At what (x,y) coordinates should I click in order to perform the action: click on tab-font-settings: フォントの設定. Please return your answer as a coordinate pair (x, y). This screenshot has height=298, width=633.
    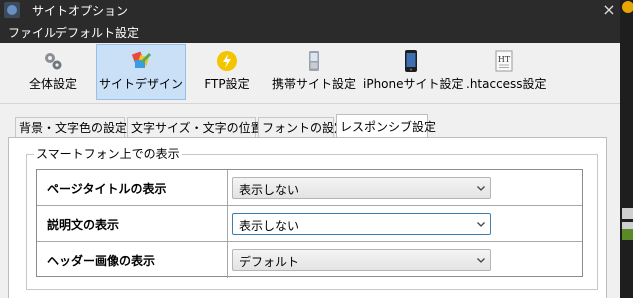
    Looking at the image, I should click on (302, 127).